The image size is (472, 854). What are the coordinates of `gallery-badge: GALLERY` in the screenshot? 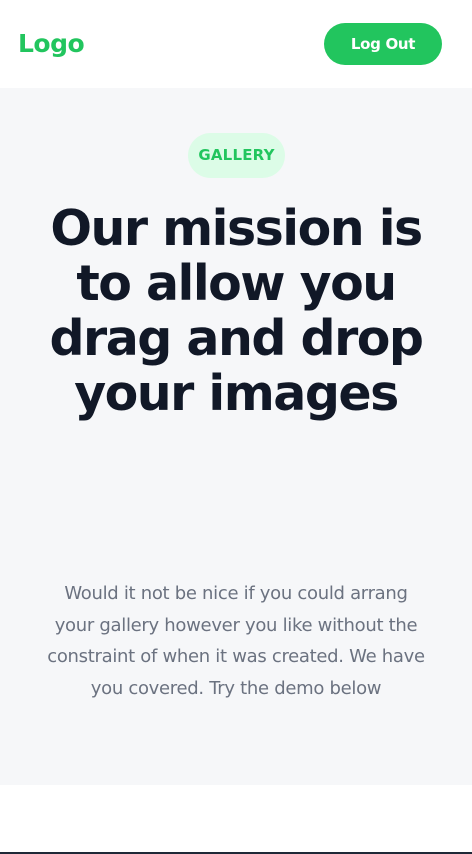 It's located at (236, 155).